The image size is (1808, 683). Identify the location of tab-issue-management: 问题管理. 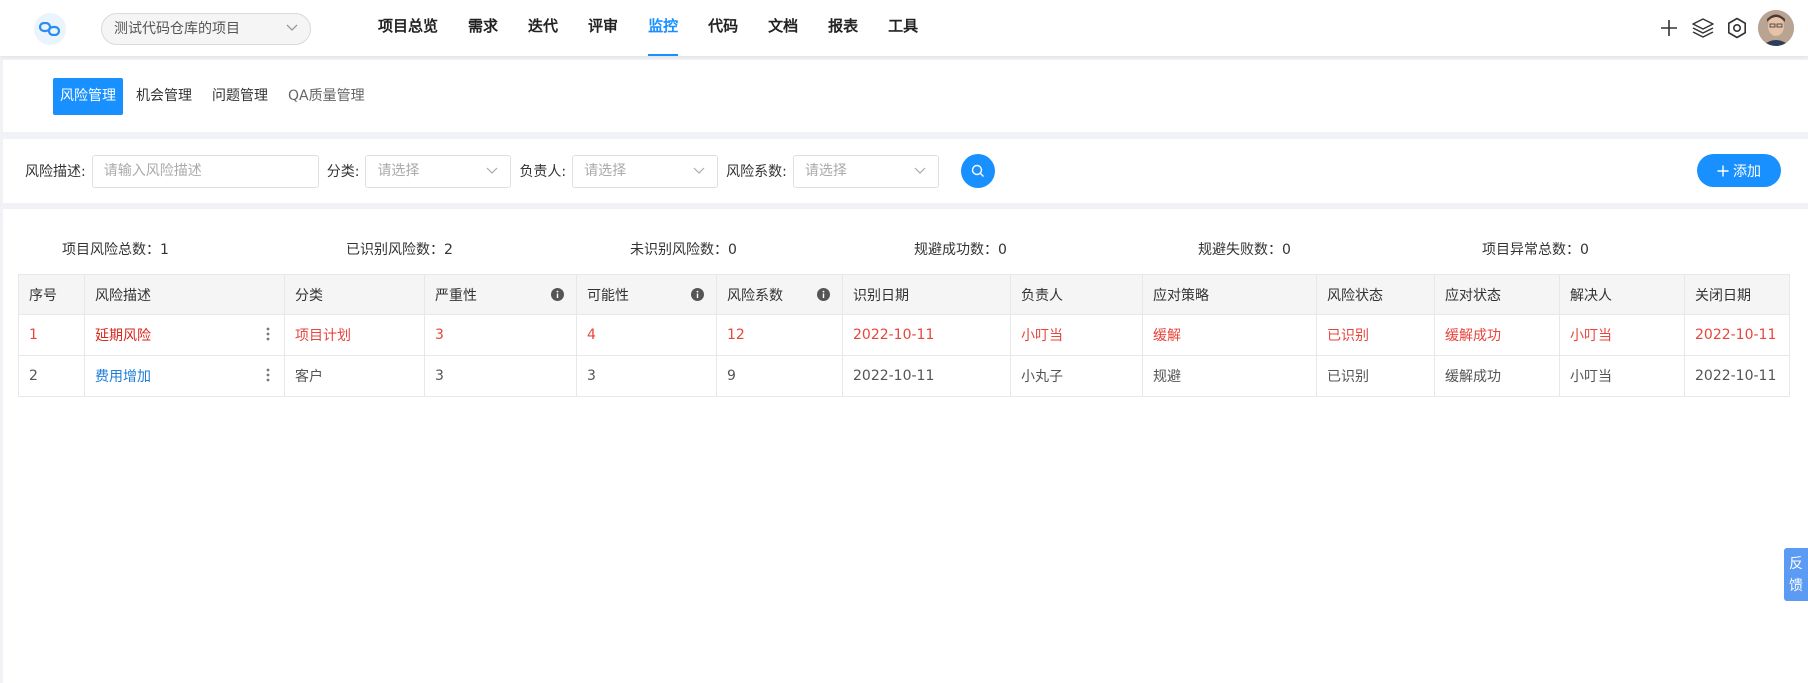
(240, 96).